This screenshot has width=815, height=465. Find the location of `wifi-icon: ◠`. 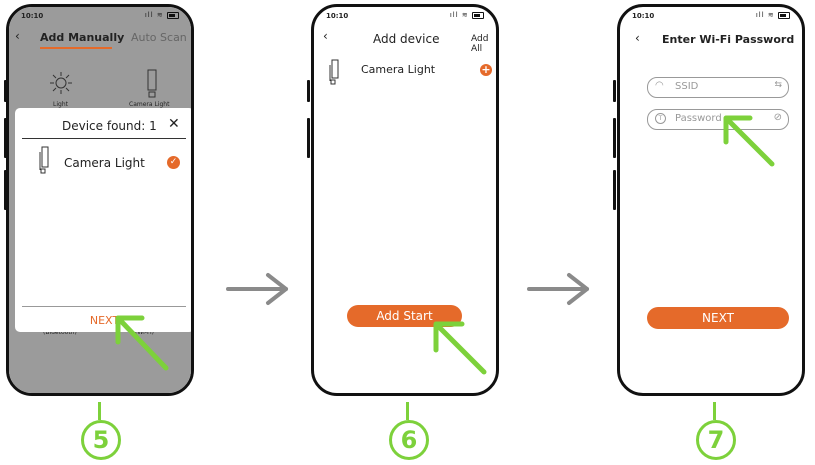

wifi-icon: ◠ is located at coordinates (659, 85).